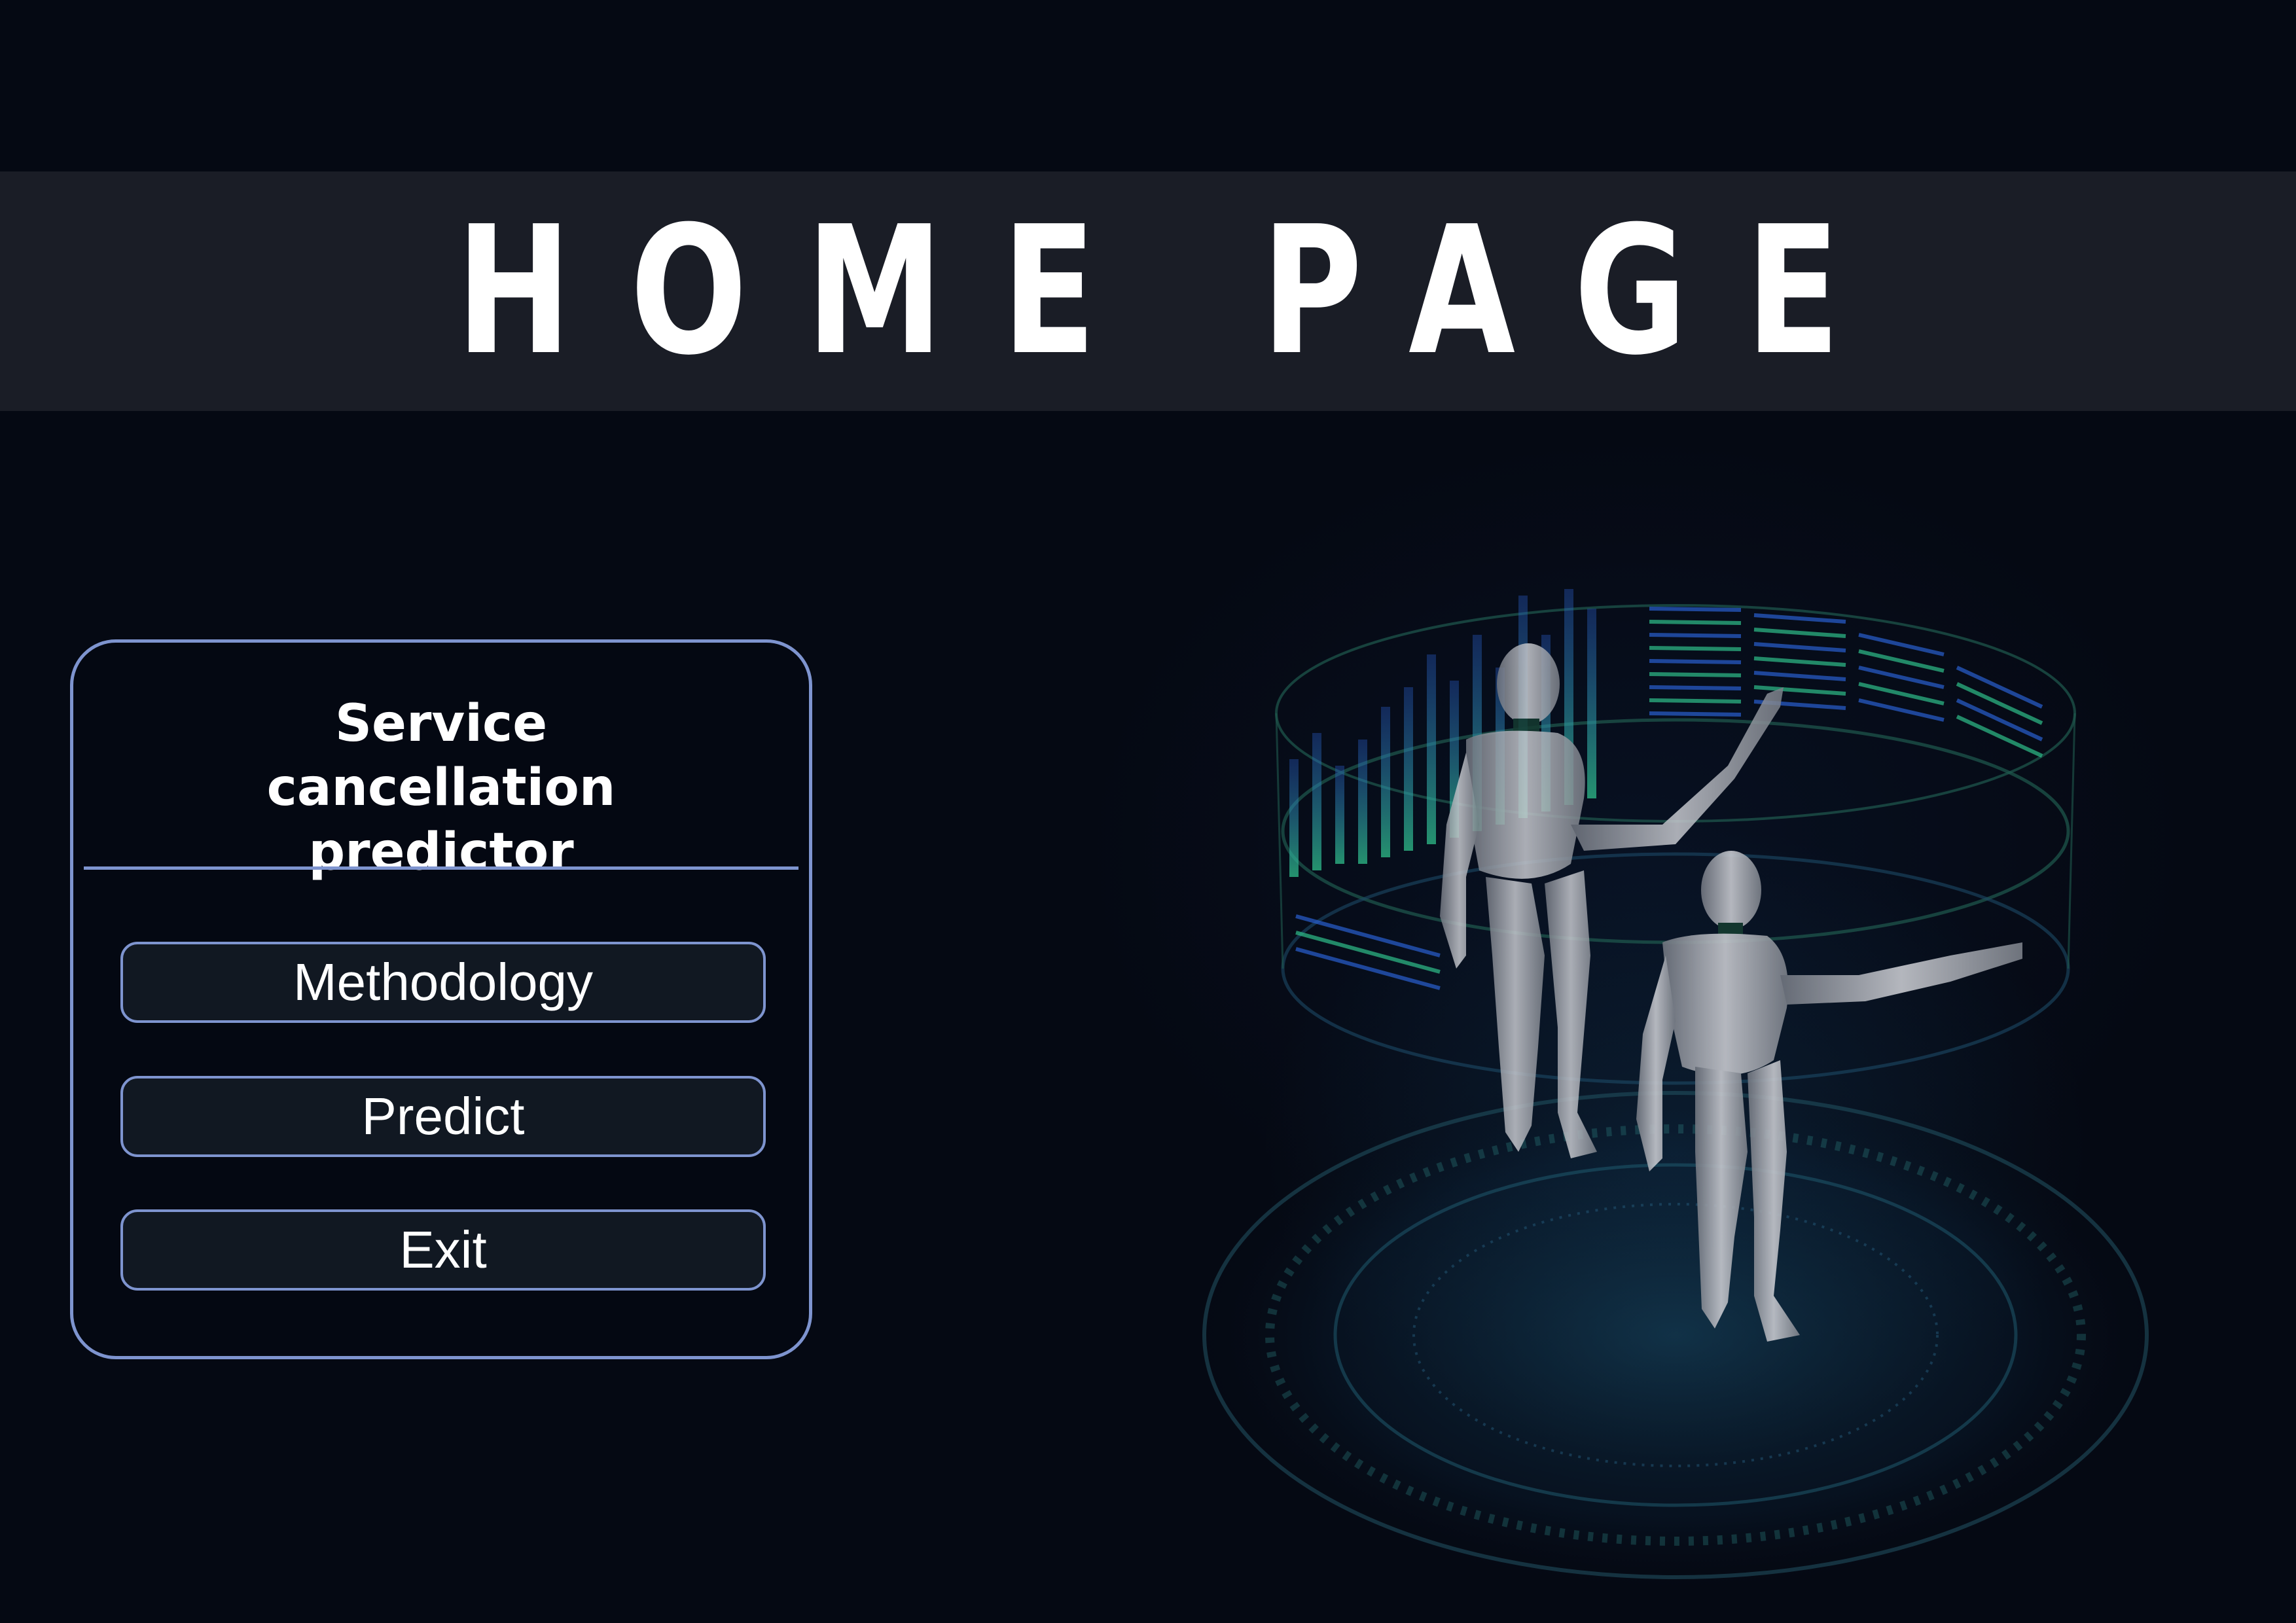  Describe the element at coordinates (2071, 841) in the screenshot. I see `hologram-right-edge` at that location.